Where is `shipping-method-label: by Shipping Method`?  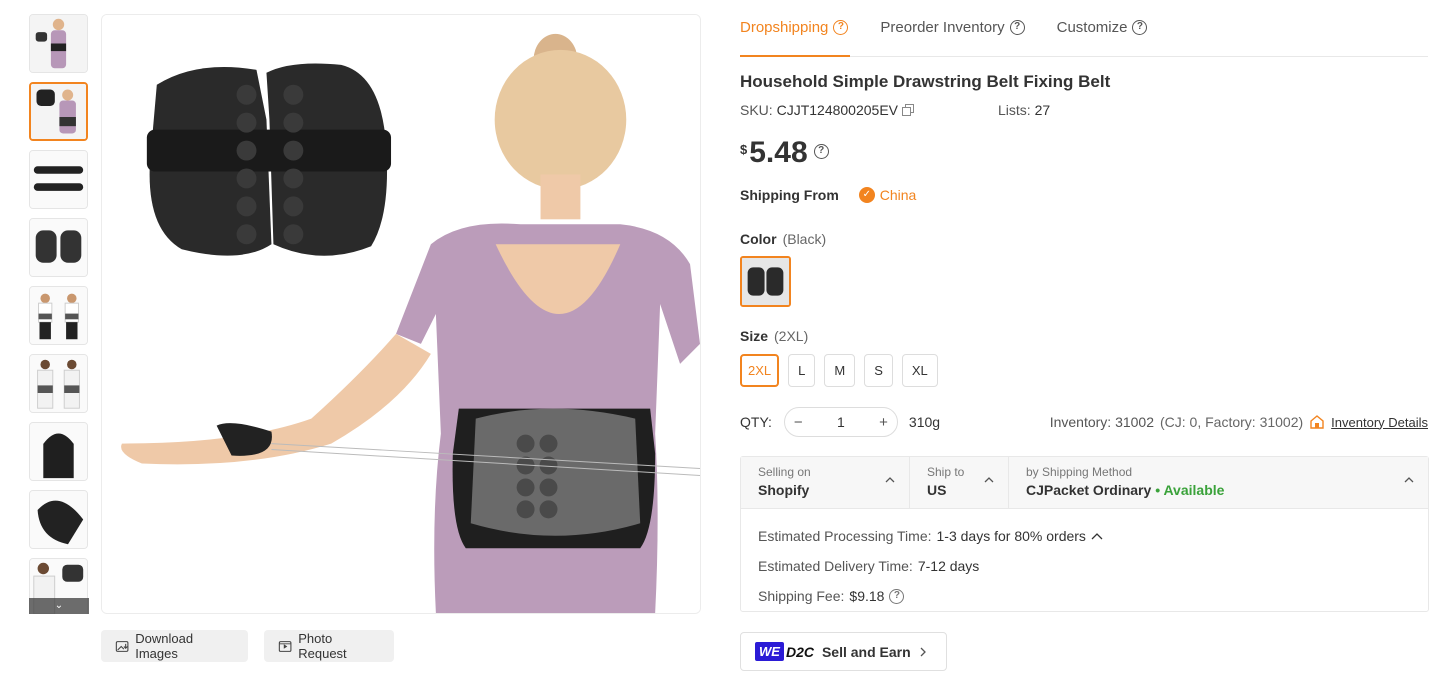
shipping-method-label: by Shipping Method is located at coordinates (1079, 472).